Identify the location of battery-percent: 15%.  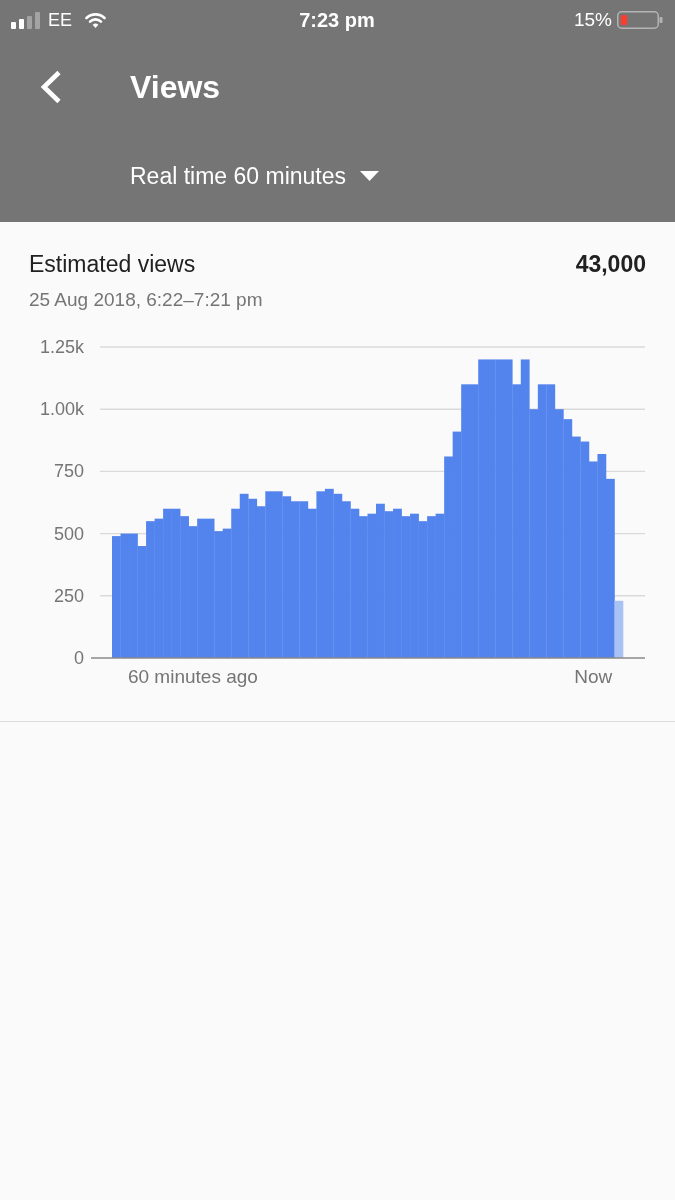
(592, 20).